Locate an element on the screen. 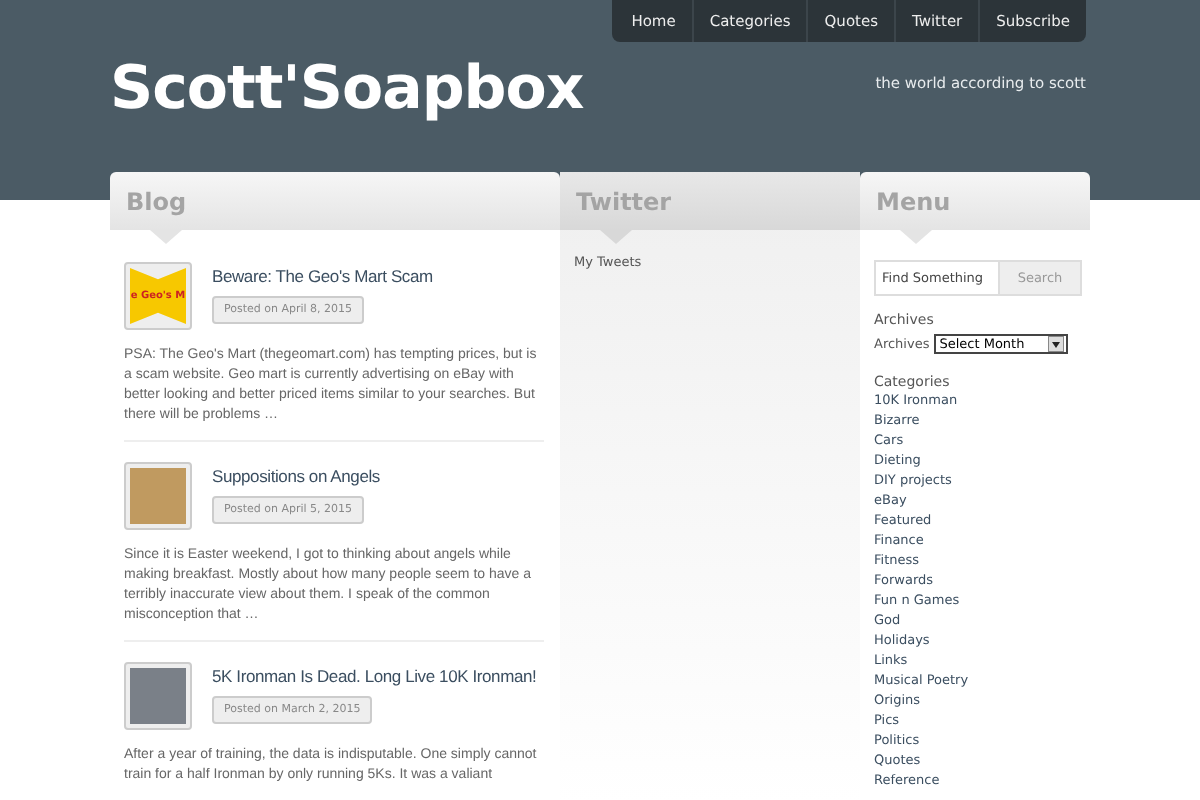  post-title-link: Beware: The Geo's Mart Scam is located at coordinates (322, 276).